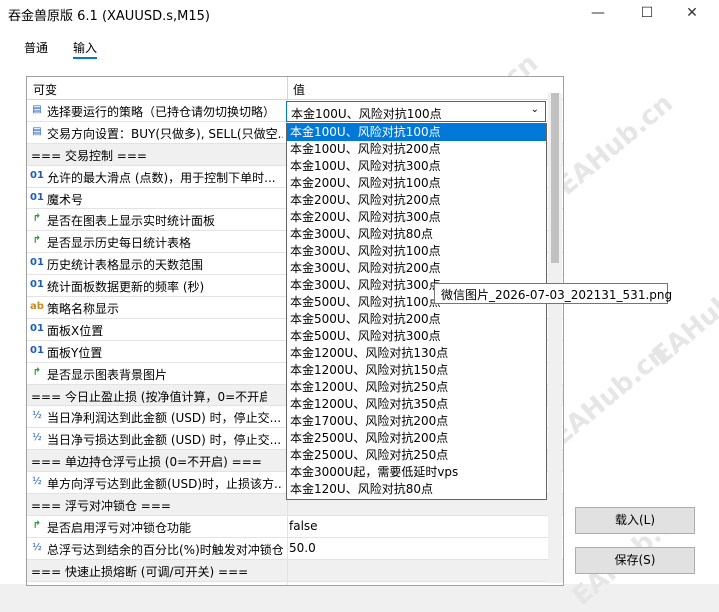 The width and height of the screenshot is (719, 612). Describe the element at coordinates (635, 520) in the screenshot. I see `load-button: 载入(L)` at that location.